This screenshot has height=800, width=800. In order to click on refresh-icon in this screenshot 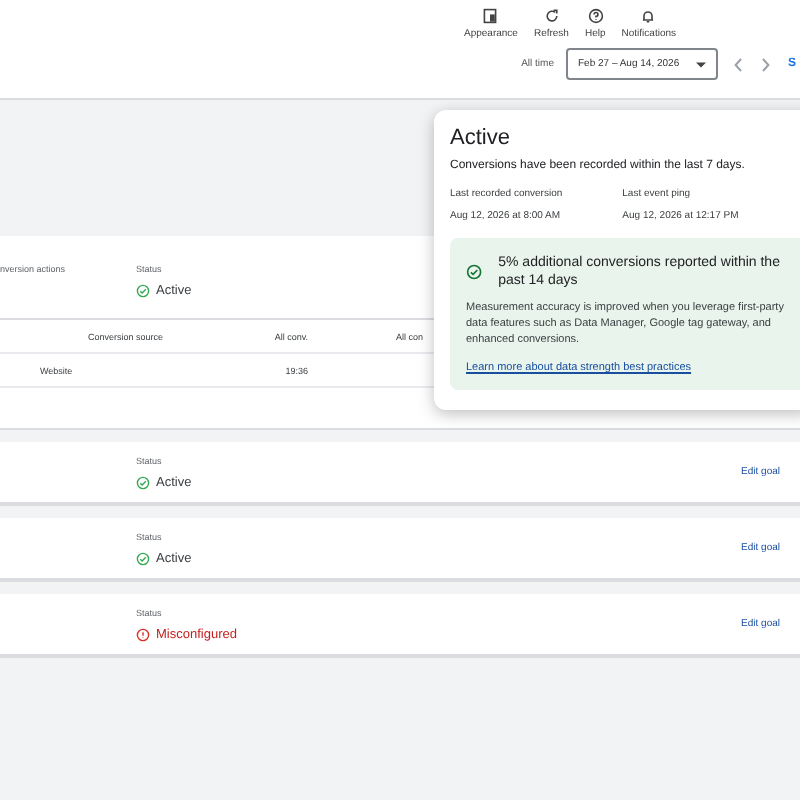, I will do `click(551, 16)`.